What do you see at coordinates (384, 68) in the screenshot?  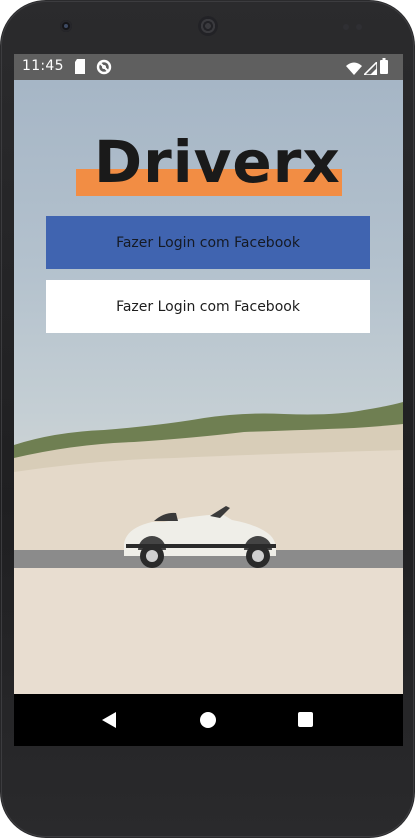 I see `battery-icon` at bounding box center [384, 68].